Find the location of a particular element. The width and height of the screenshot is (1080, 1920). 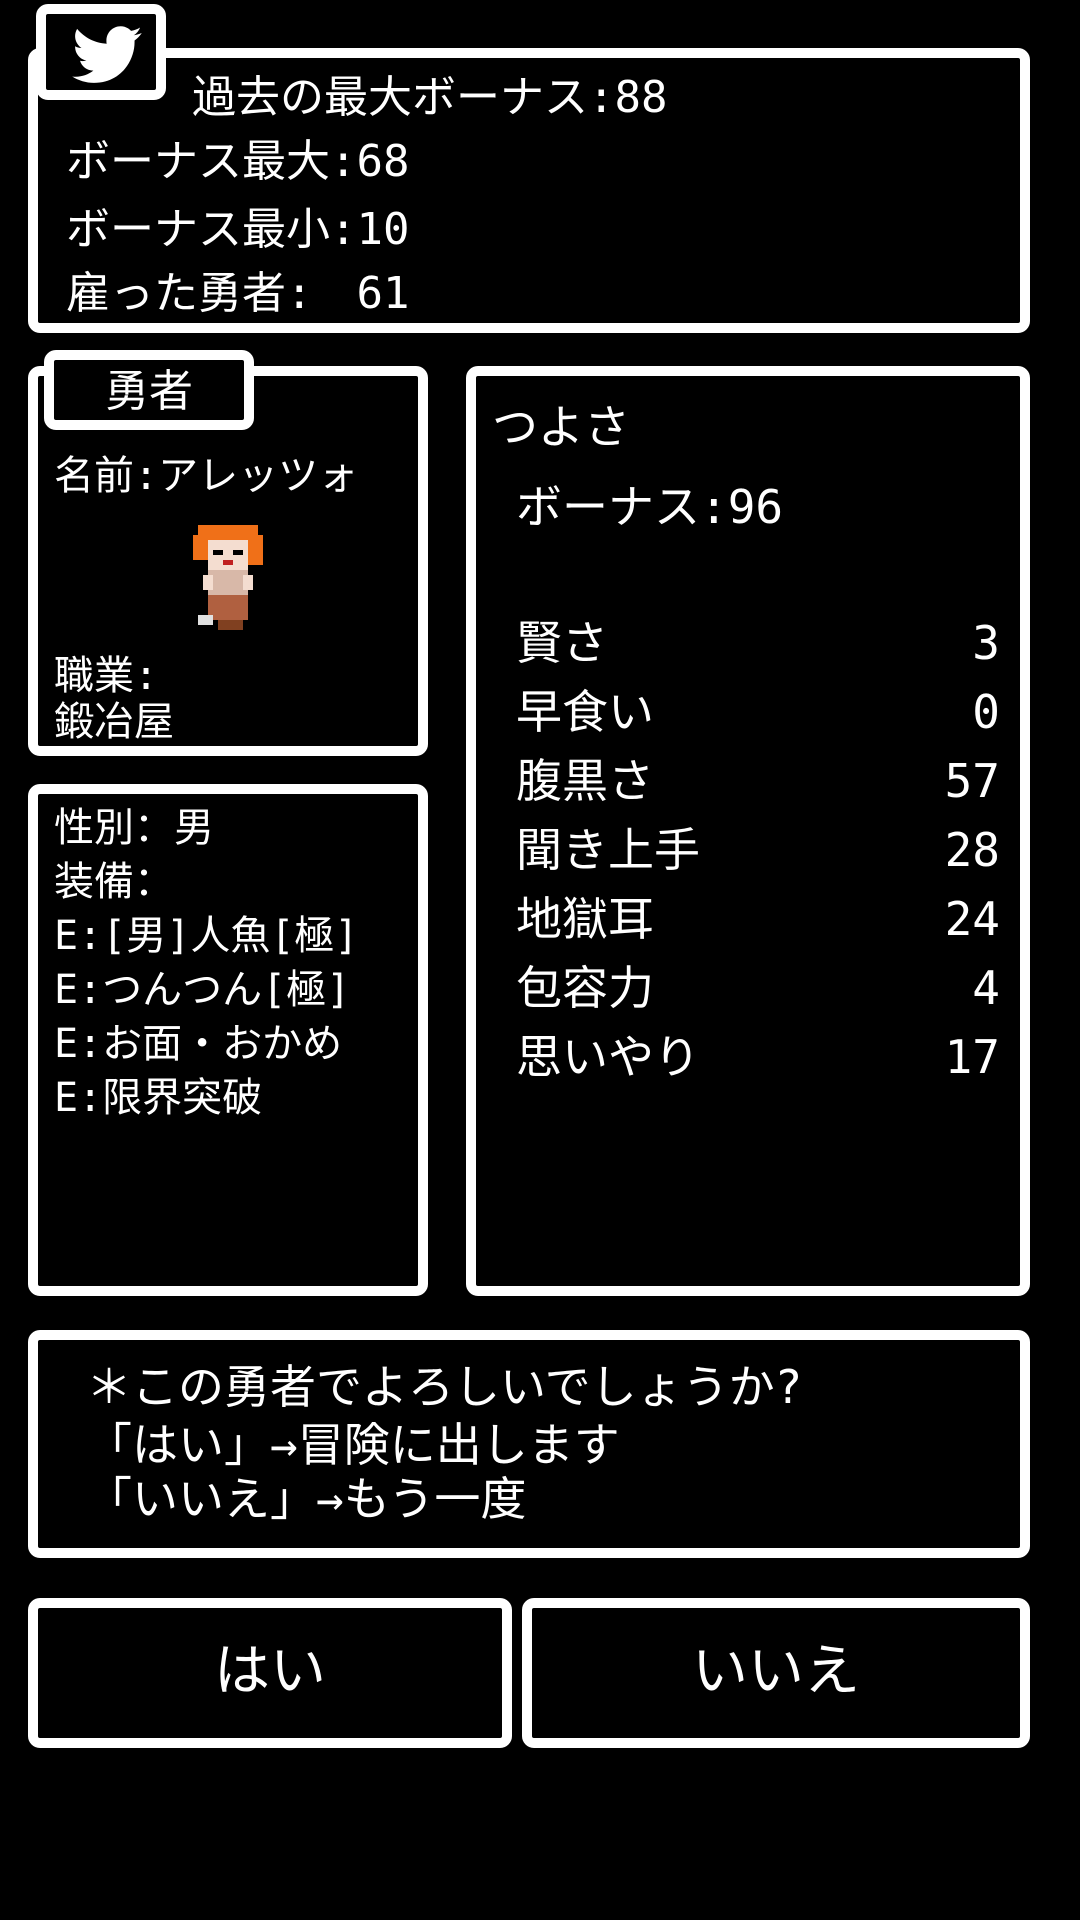

stat-value: 17 is located at coordinates (972, 1057).